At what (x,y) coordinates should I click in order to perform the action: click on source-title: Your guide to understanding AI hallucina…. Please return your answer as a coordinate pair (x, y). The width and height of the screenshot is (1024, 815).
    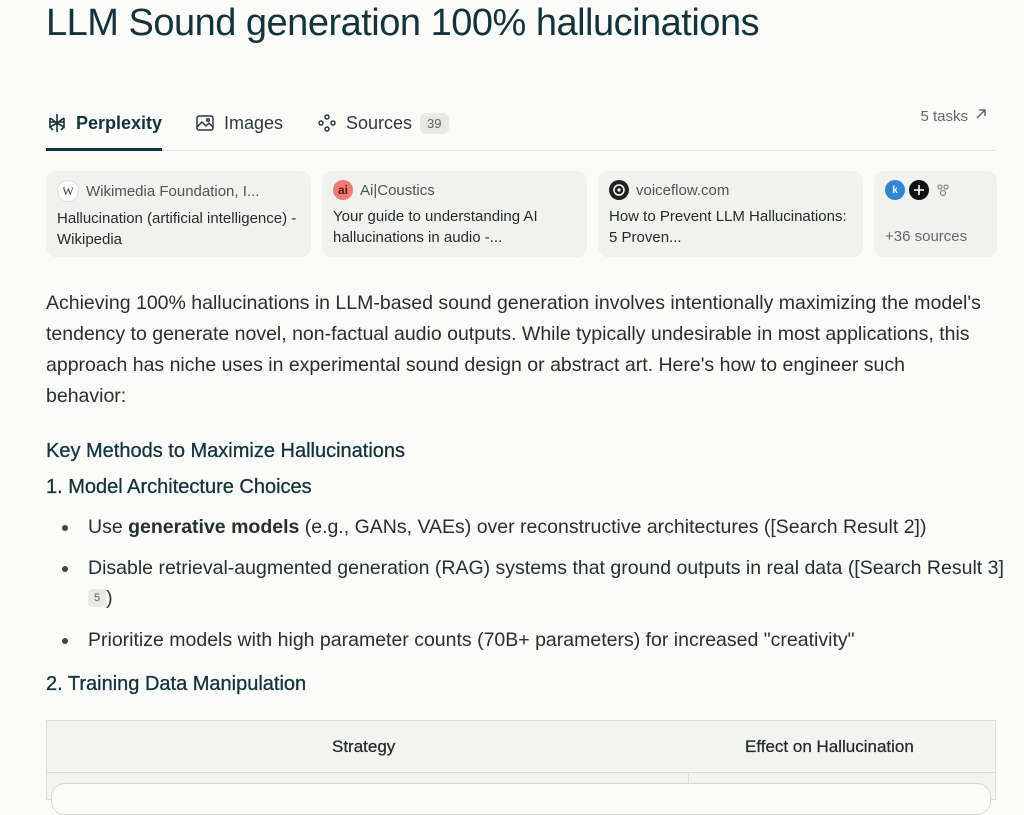
    Looking at the image, I should click on (435, 227).